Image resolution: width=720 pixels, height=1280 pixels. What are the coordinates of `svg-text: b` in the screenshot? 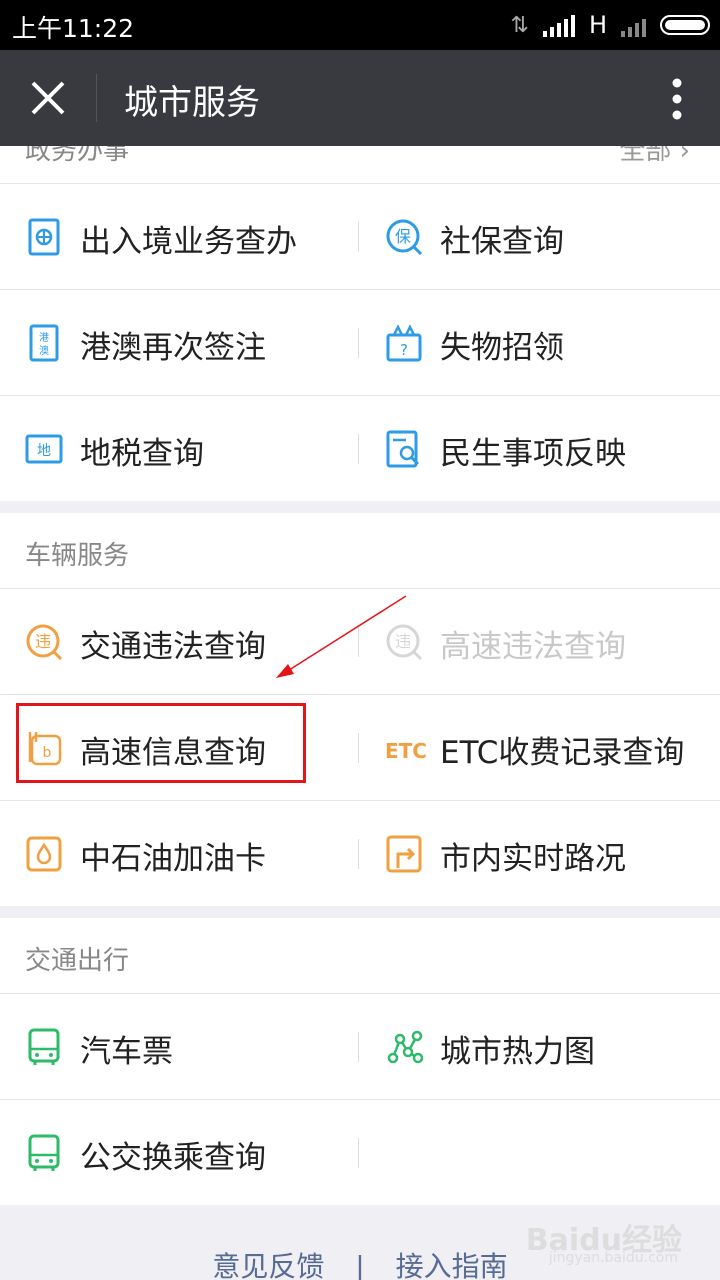 It's located at (47, 753).